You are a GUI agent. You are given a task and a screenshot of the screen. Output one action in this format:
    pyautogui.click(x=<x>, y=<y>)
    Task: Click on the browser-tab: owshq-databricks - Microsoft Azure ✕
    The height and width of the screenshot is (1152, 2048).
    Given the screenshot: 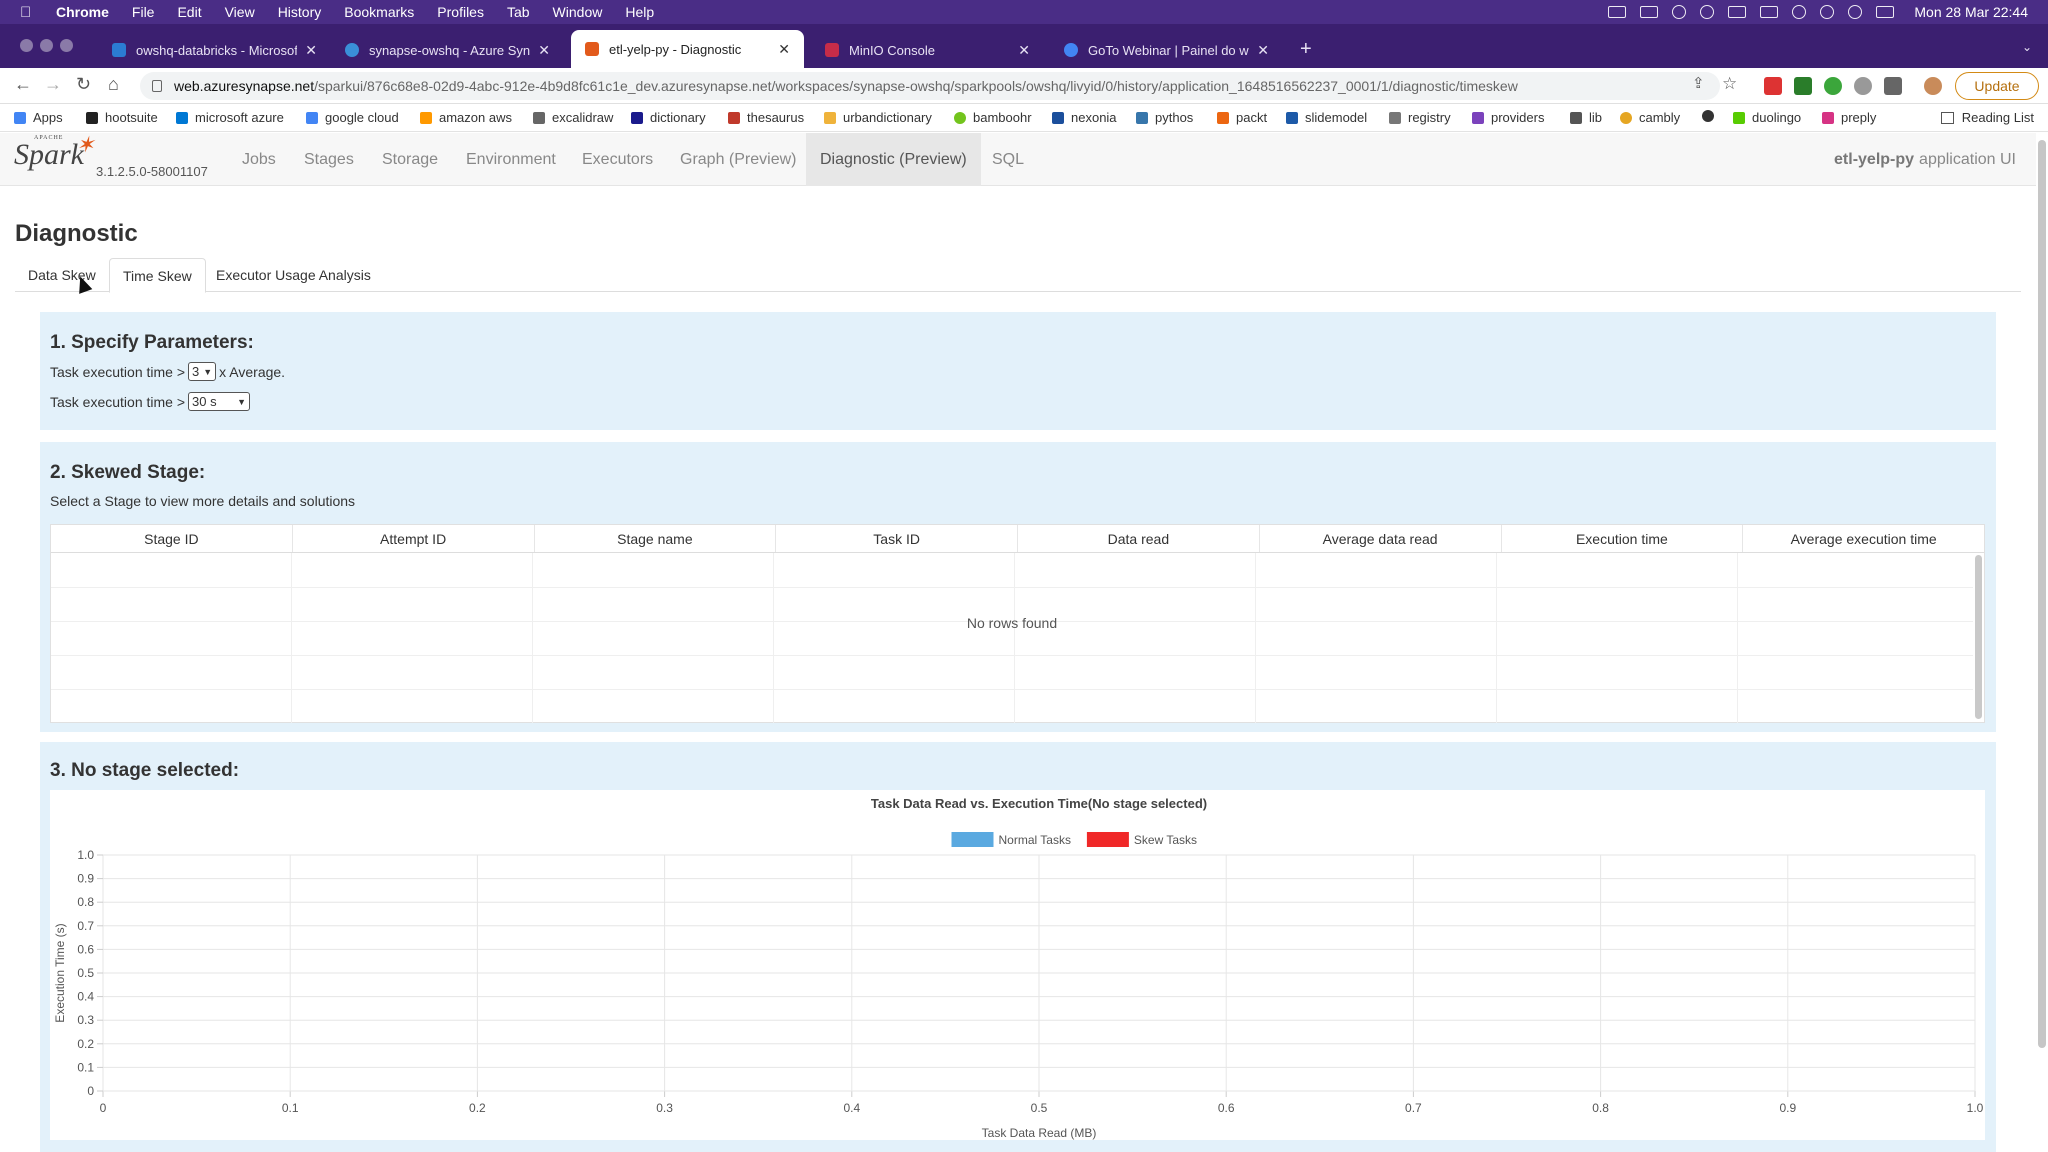 What is the action you would take?
    pyautogui.click(x=214, y=50)
    